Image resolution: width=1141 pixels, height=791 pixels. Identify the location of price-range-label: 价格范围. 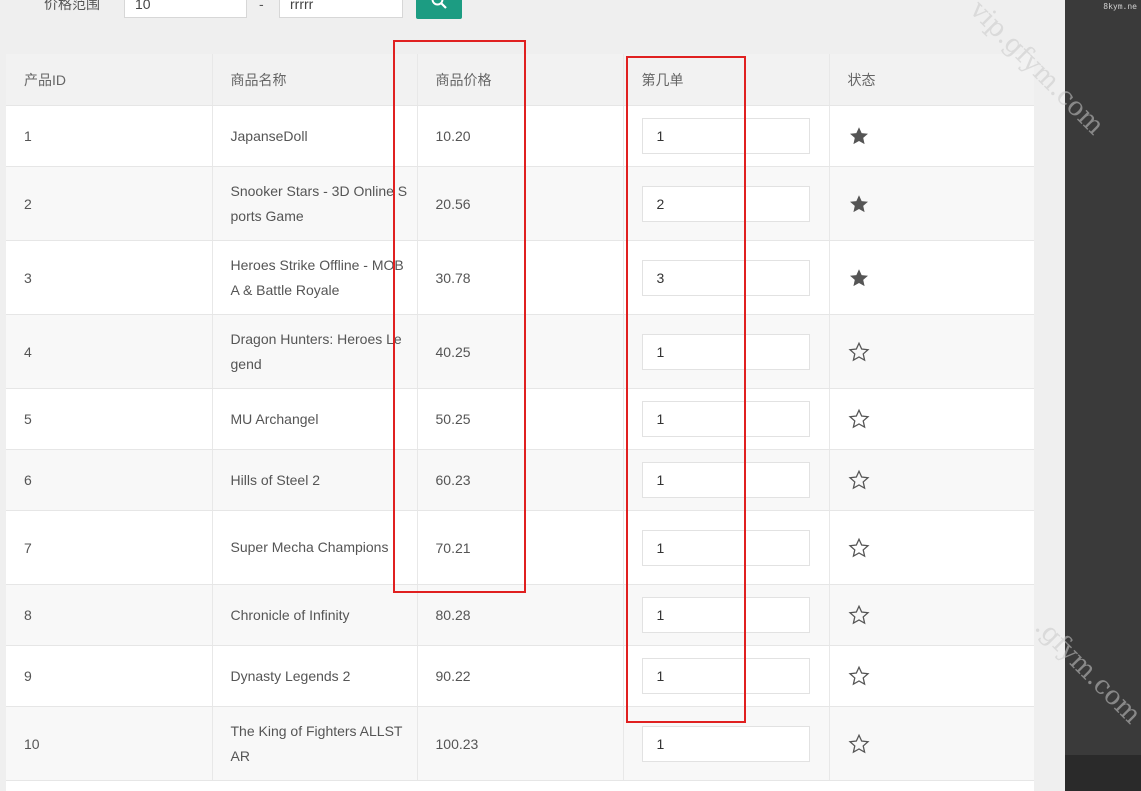
(72, 6).